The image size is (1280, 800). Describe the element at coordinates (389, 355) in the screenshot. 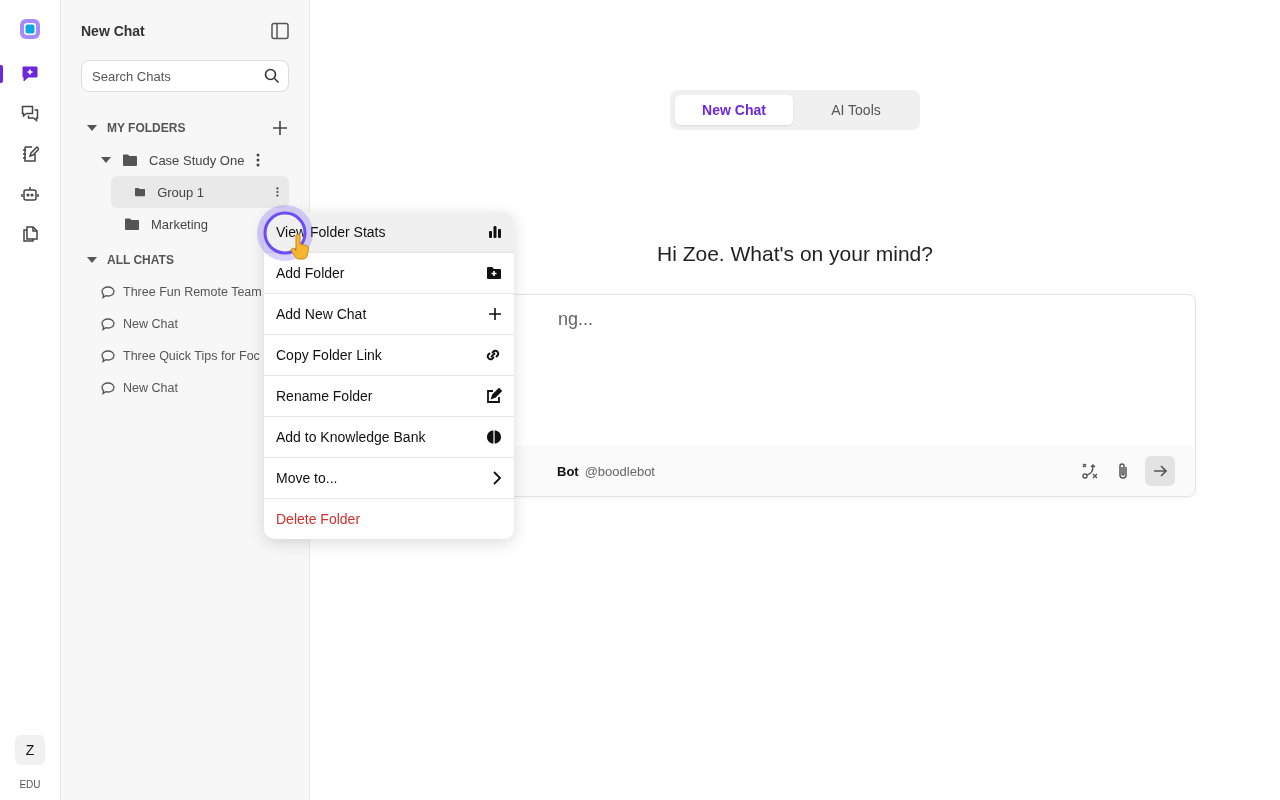

I see `menu-item: Copy Folder Link` at that location.